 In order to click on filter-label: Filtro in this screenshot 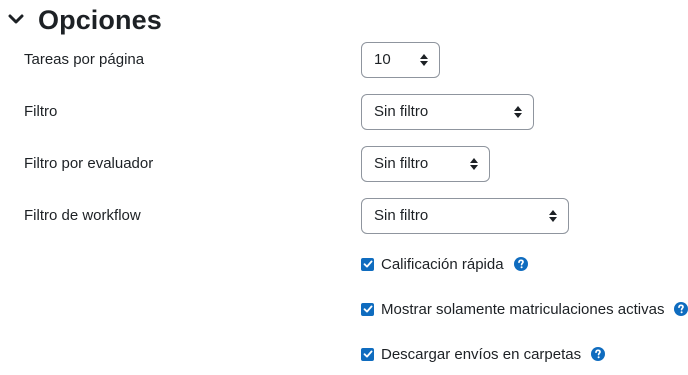, I will do `click(41, 111)`.